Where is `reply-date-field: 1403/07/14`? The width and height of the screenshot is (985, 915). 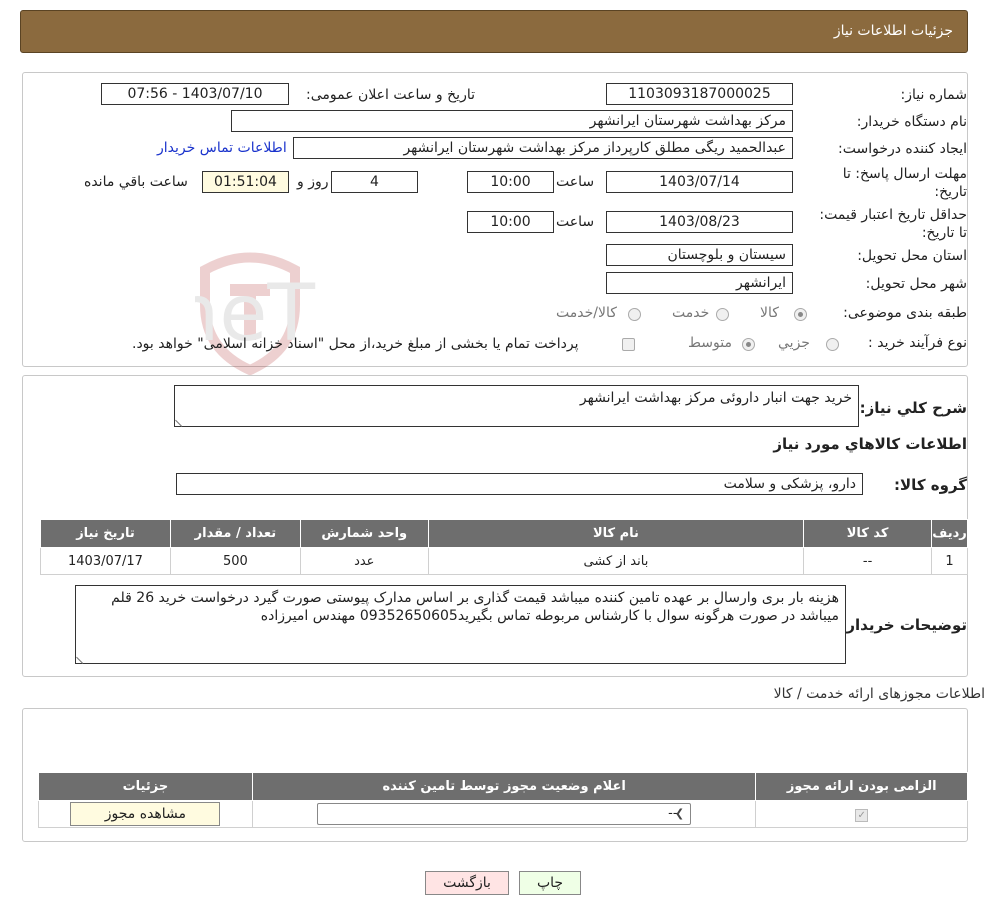
reply-date-field: 1403/07/14 is located at coordinates (699, 182).